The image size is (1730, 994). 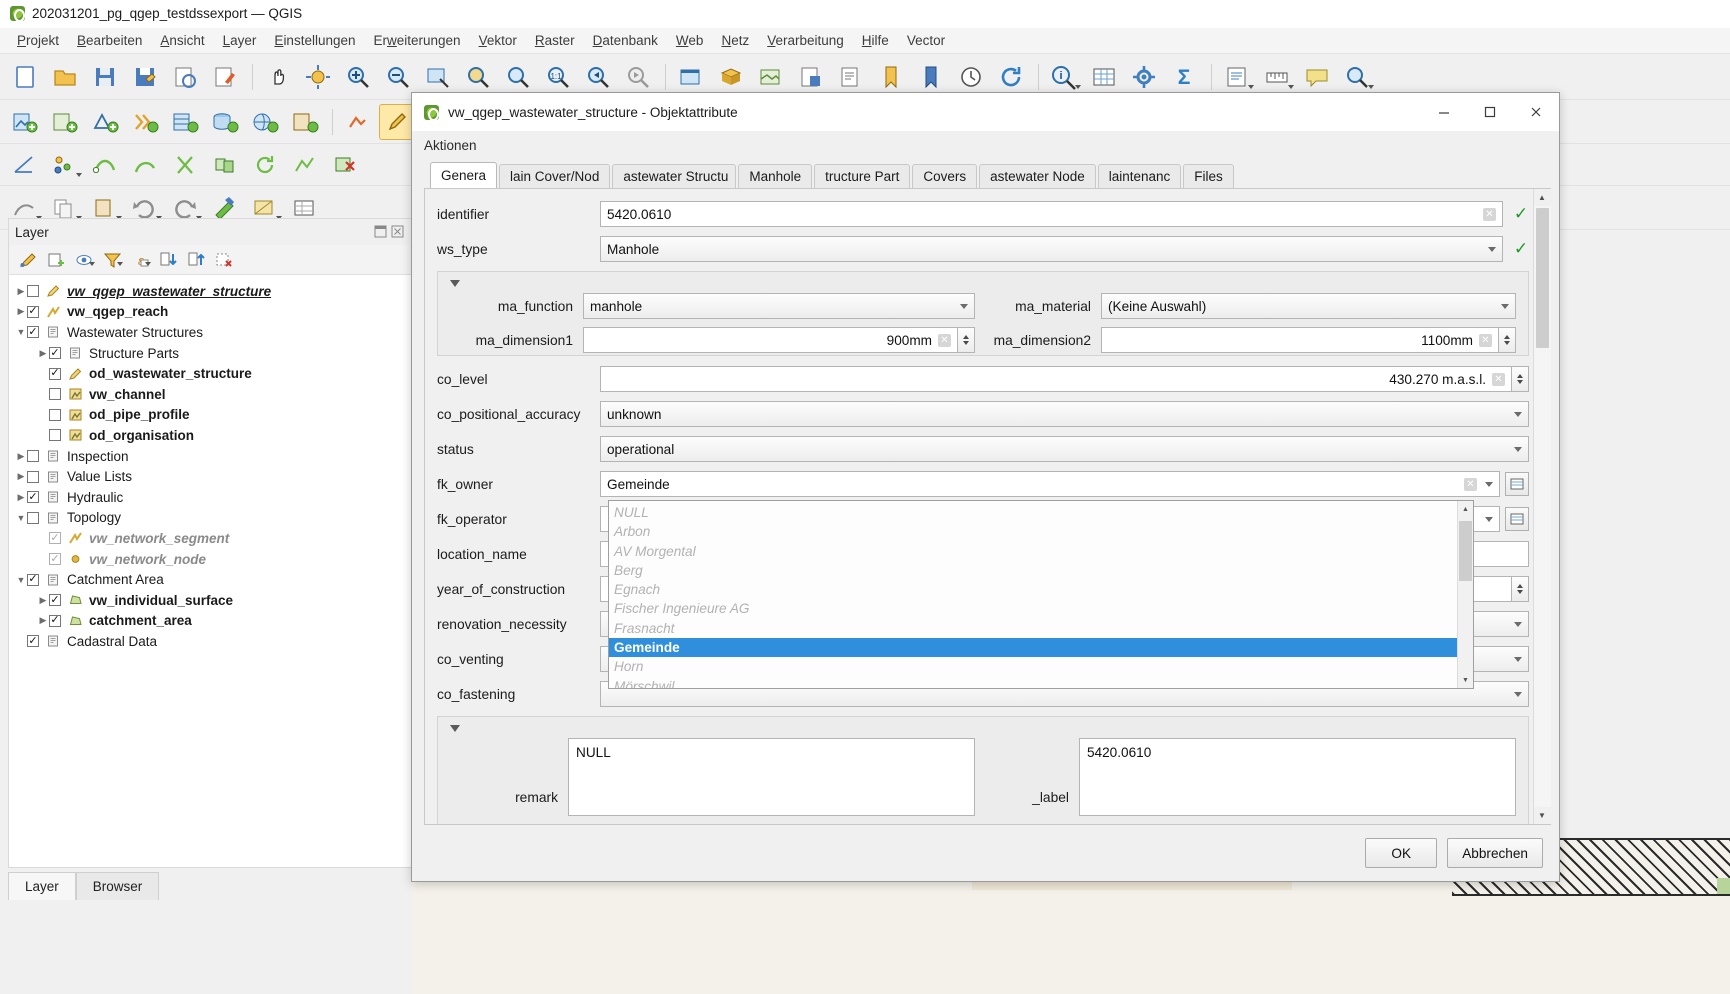 I want to click on layer-tree-item: Structure Parts, so click(x=210, y=353).